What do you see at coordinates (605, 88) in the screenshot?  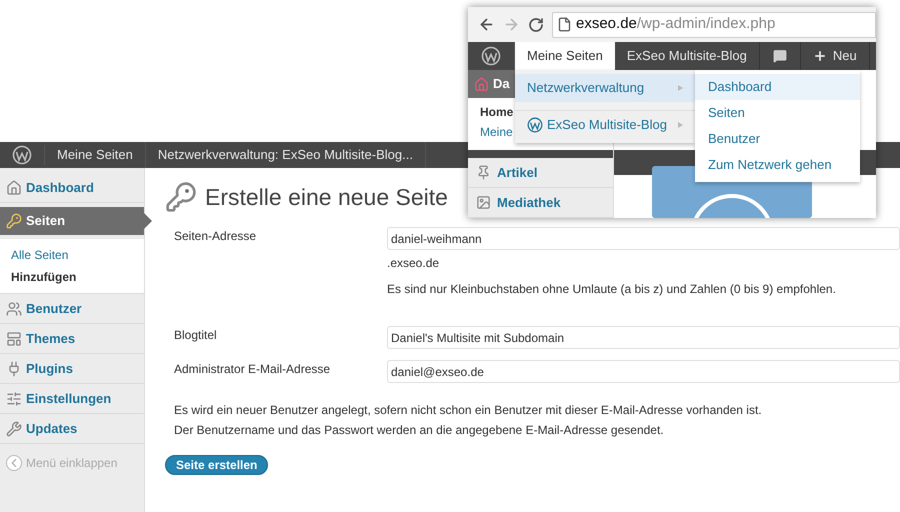 I see `dropdown-item: Netzwerkverwaltung` at bounding box center [605, 88].